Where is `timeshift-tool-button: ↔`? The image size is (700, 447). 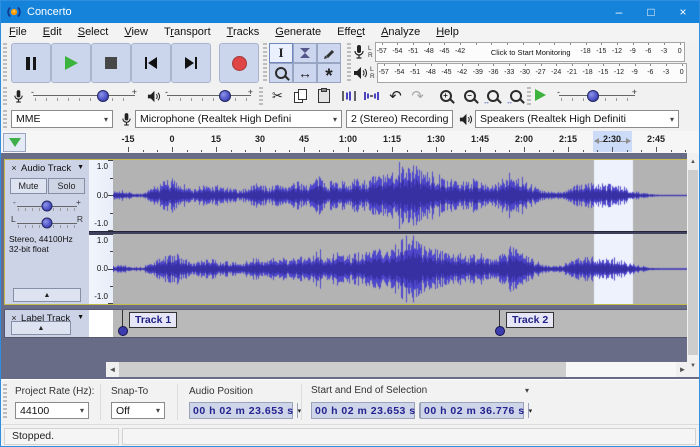
timeshift-tool-button: ↔ is located at coordinates (305, 73).